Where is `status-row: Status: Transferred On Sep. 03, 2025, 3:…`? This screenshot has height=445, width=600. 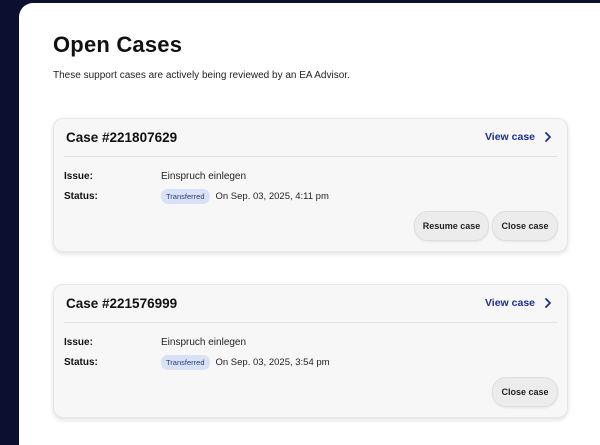
status-row: Status: Transferred On Sep. 03, 2025, 3:… is located at coordinates (197, 362).